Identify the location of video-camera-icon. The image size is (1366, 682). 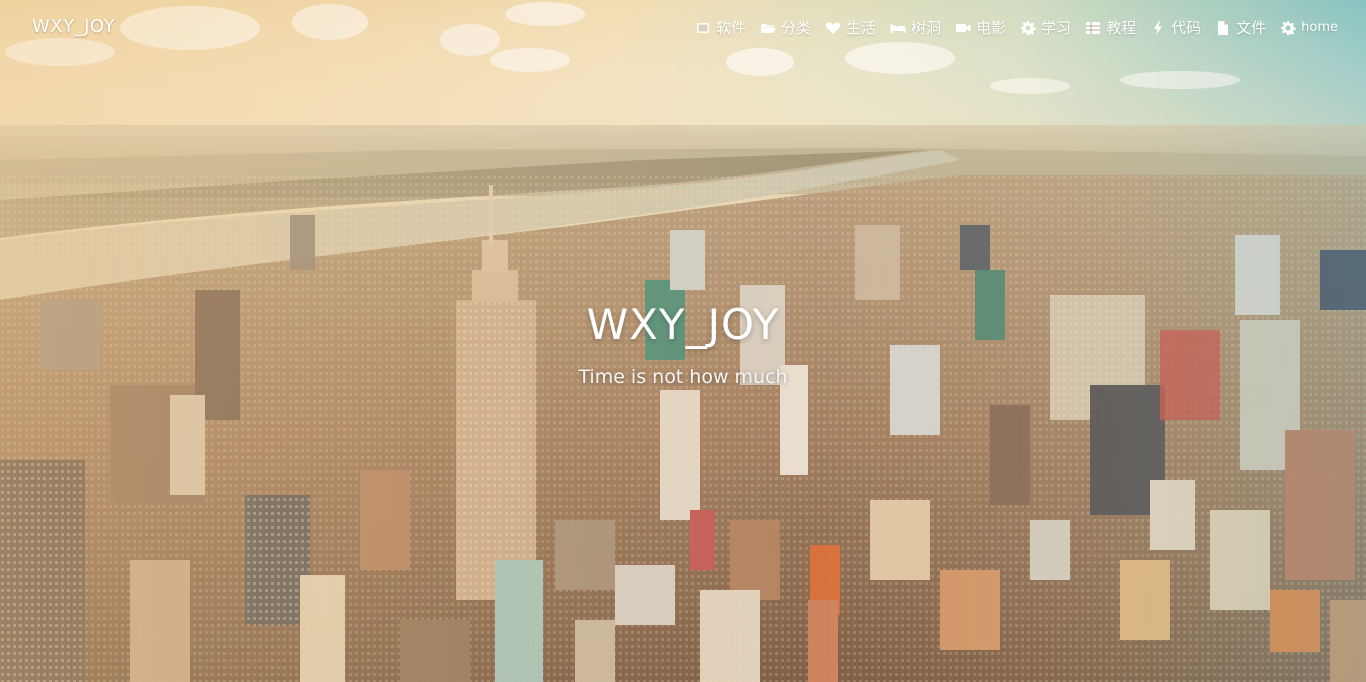
(963, 28).